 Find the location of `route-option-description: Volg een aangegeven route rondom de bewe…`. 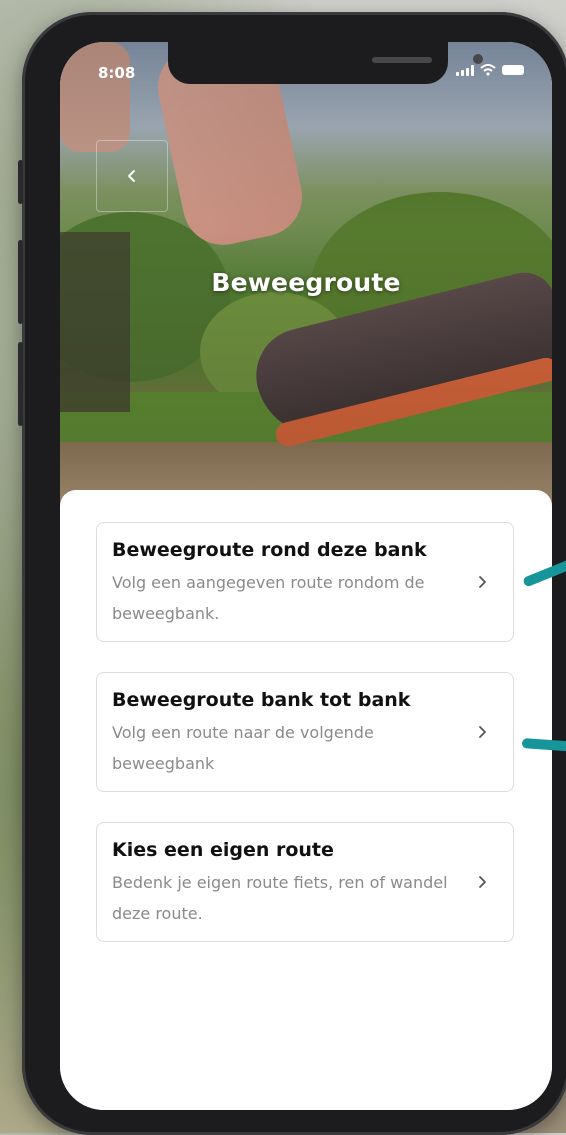

route-option-description: Volg een aangegeven route rondom de bewe… is located at coordinates (268, 598).